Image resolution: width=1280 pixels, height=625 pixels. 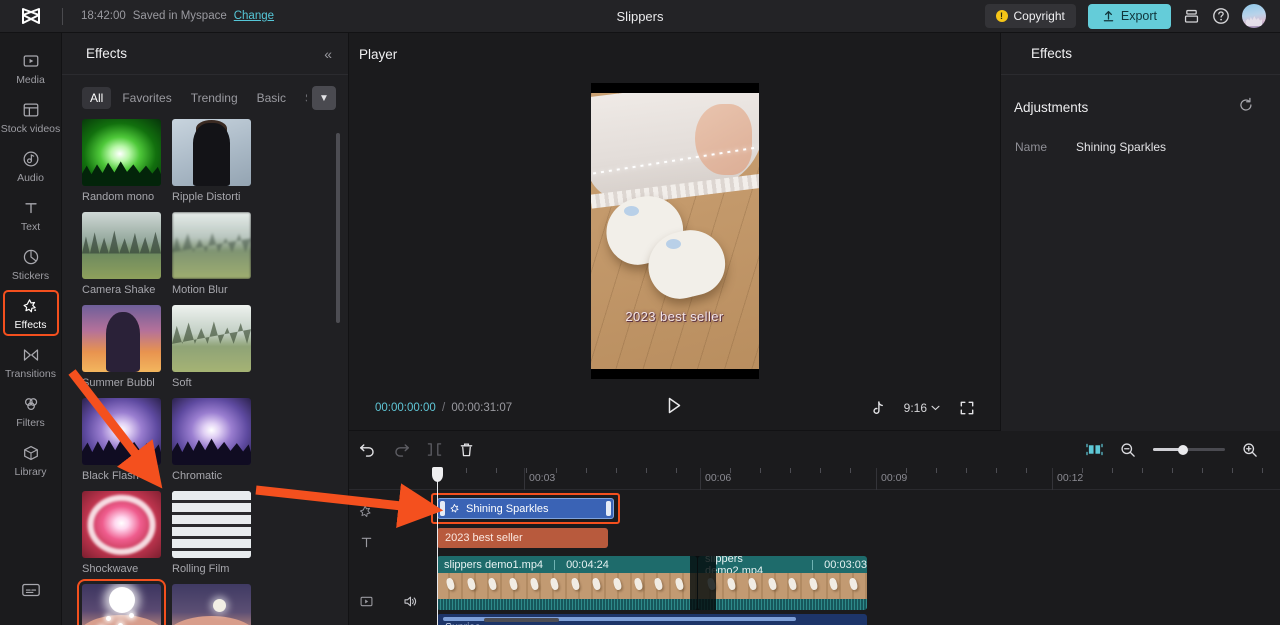 I want to click on player-header: Player, so click(x=674, y=54).